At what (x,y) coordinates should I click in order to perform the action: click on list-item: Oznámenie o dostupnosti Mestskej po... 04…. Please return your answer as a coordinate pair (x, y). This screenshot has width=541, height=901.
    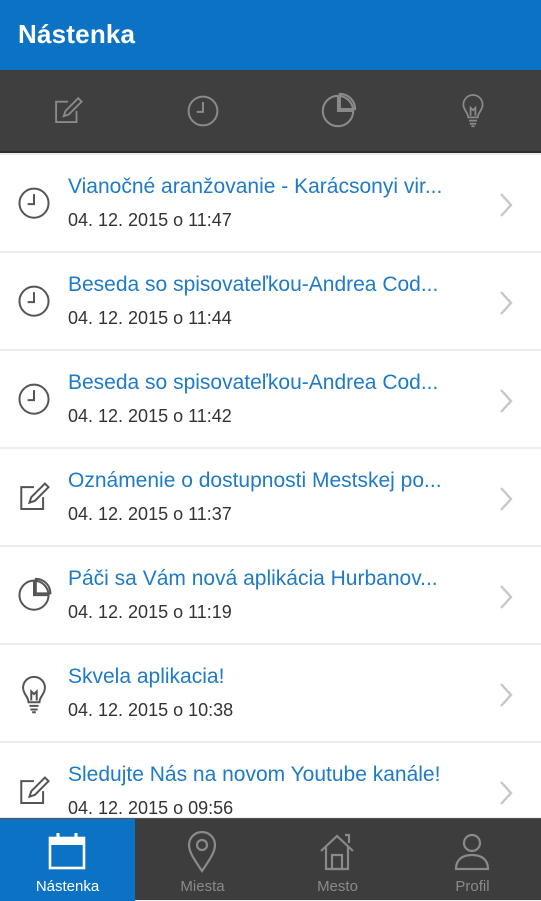
    Looking at the image, I should click on (270, 497).